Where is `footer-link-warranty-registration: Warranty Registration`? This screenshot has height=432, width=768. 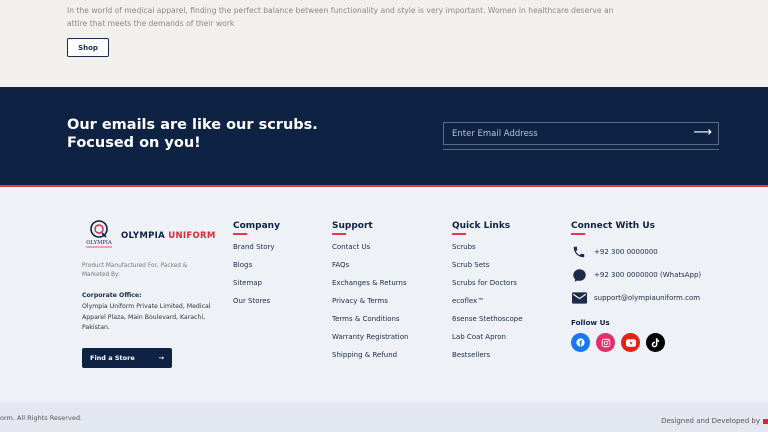 footer-link-warranty-registration: Warranty Registration is located at coordinates (370, 342).